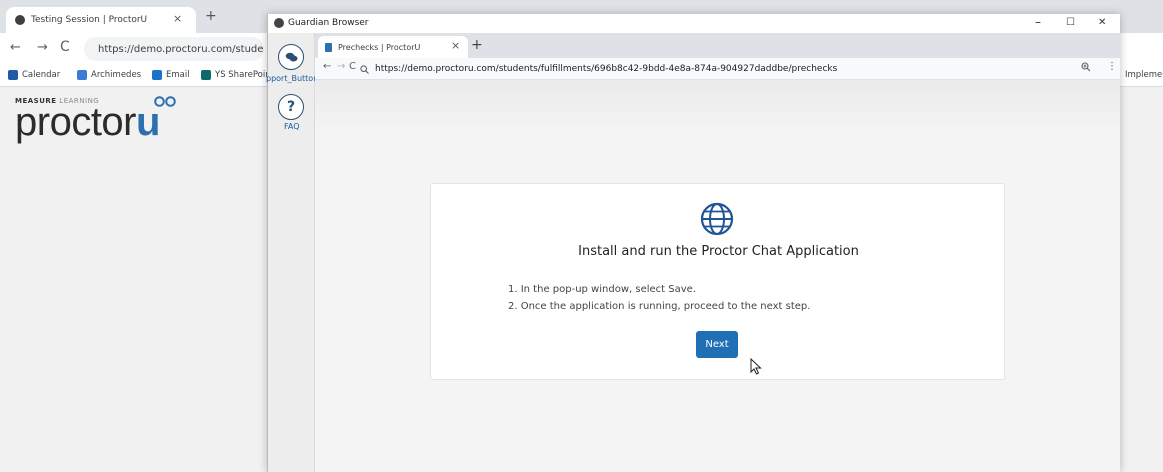 The image size is (1163, 472). What do you see at coordinates (178, 75) in the screenshot?
I see `bookmark-label: Email` at bounding box center [178, 75].